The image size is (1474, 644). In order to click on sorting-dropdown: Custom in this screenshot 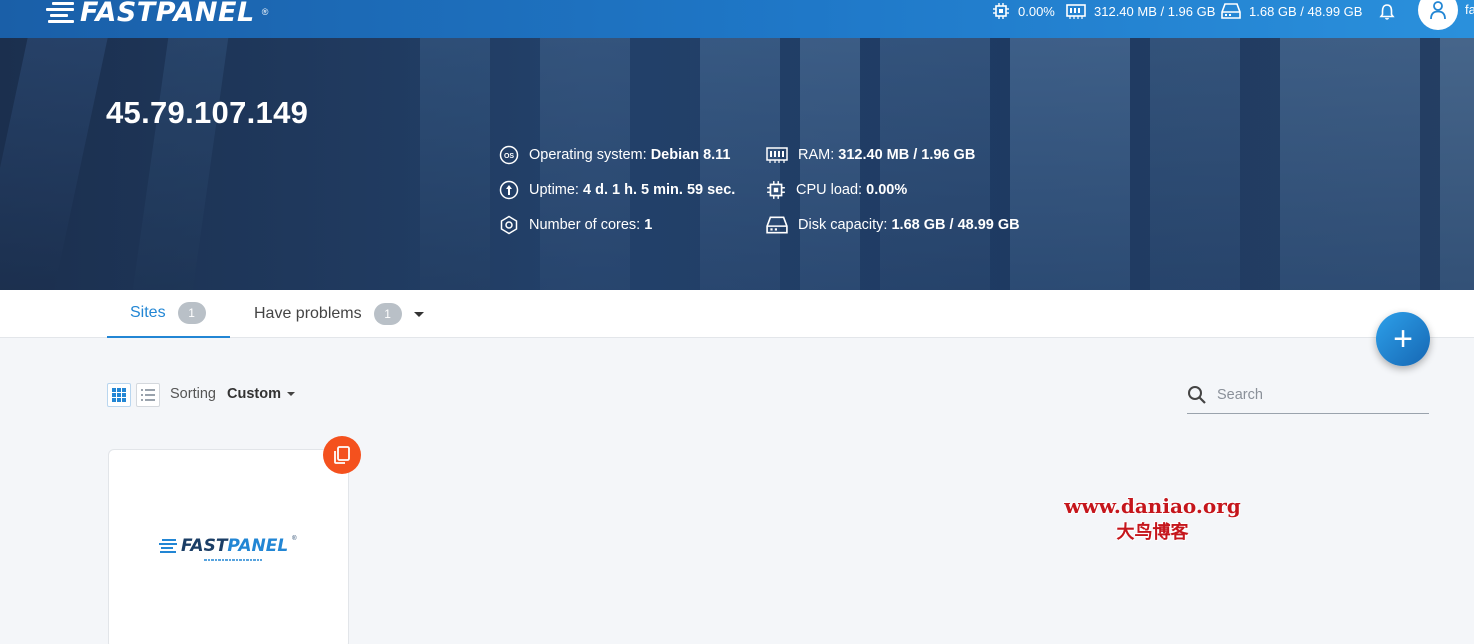, I will do `click(261, 394)`.